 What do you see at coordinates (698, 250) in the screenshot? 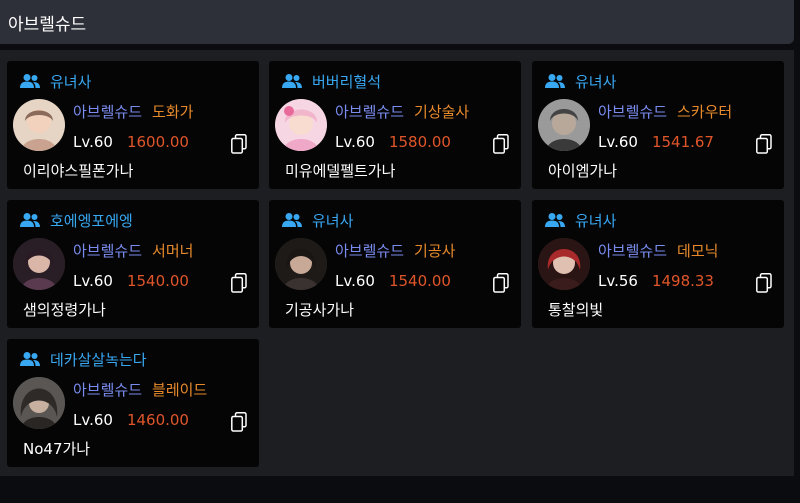
I see `class-name: 데모닉` at bounding box center [698, 250].